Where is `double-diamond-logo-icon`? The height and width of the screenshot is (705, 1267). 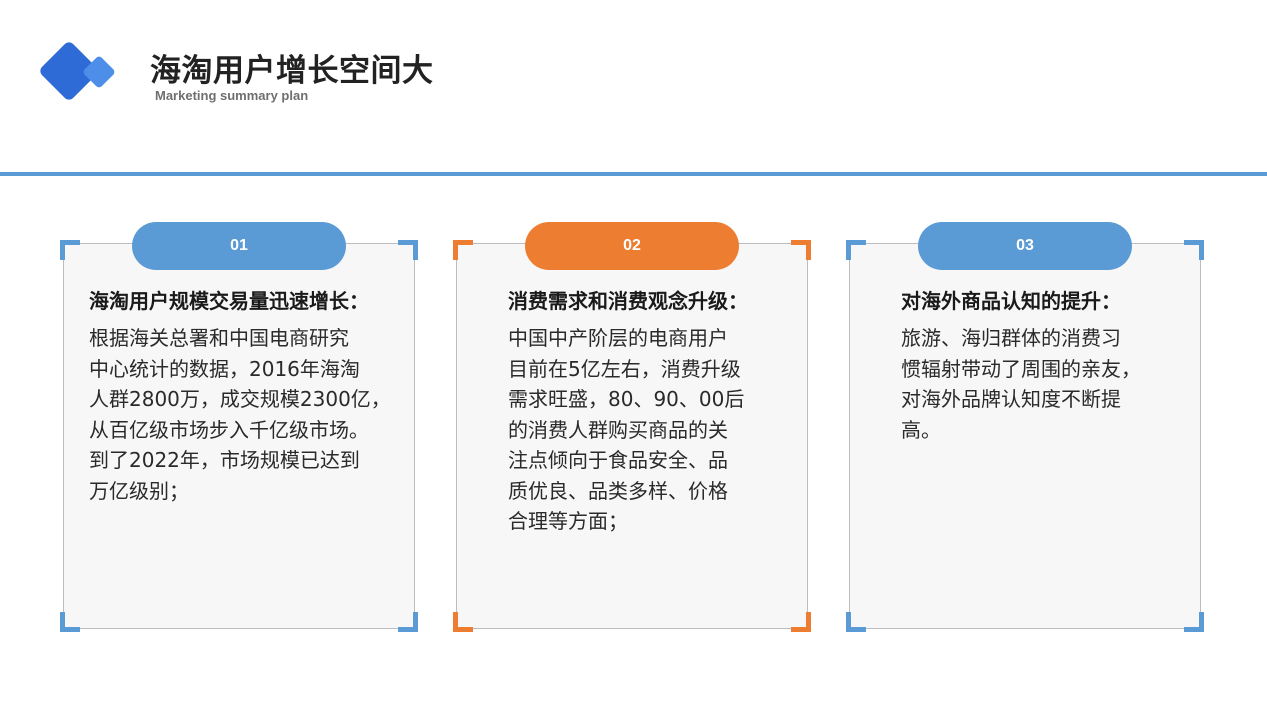
double-diamond-logo-icon is located at coordinates (77, 71).